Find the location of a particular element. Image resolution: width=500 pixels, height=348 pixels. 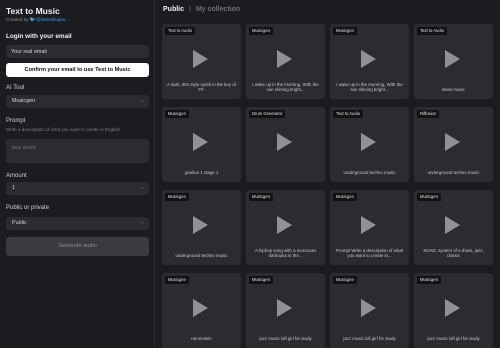

amount-label: Amount is located at coordinates (16, 176).